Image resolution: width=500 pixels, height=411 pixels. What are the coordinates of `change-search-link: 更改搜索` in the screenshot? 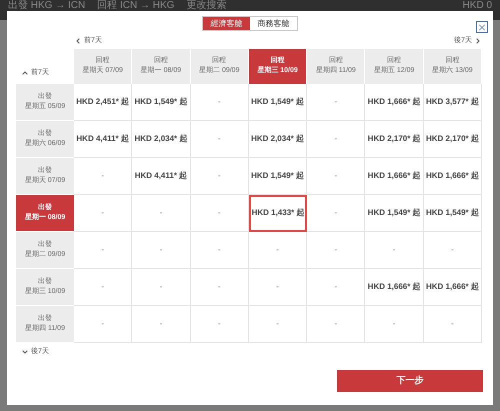 It's located at (206, 5).